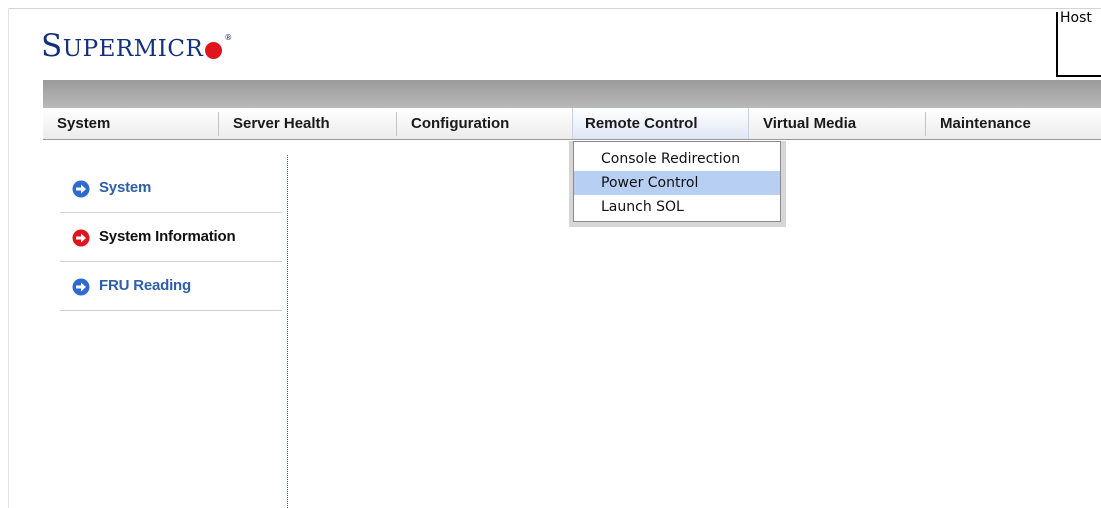 The image size is (1101, 508). What do you see at coordinates (8, 258) in the screenshot?
I see `left-rule` at bounding box center [8, 258].